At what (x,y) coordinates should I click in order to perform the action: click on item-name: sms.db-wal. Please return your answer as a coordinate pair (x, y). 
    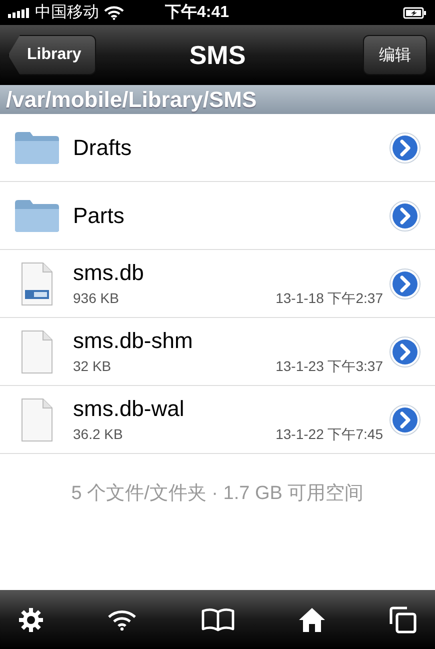
    Looking at the image, I should click on (129, 409).